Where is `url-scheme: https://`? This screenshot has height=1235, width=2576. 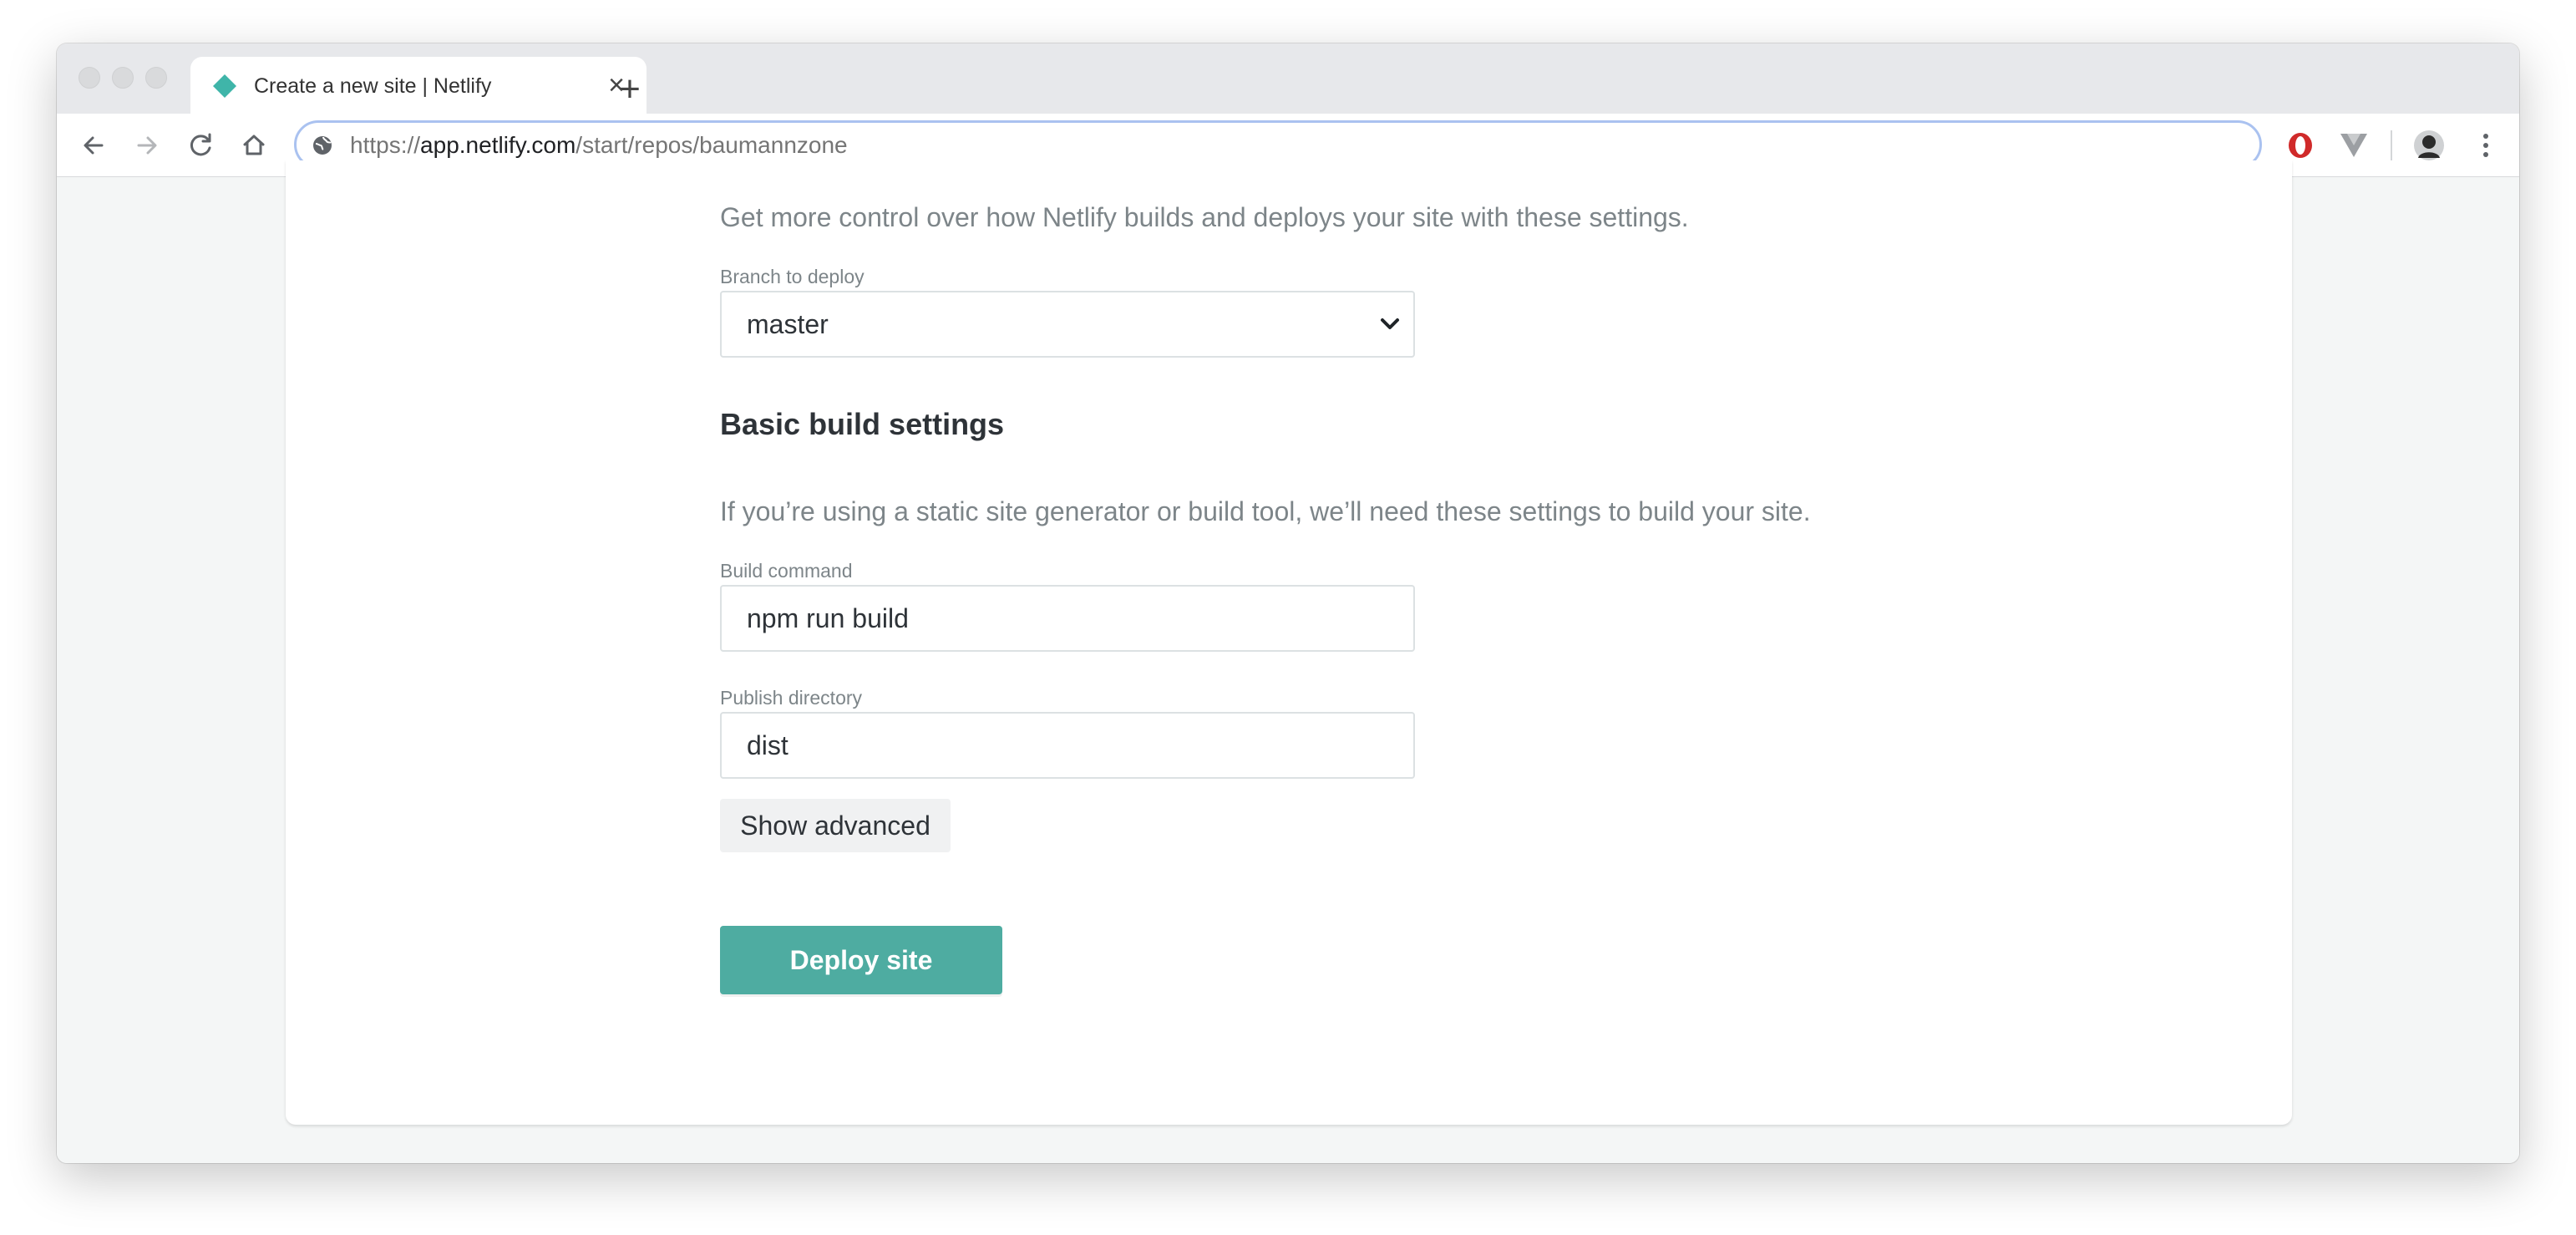
url-scheme: https:// is located at coordinates (385, 145).